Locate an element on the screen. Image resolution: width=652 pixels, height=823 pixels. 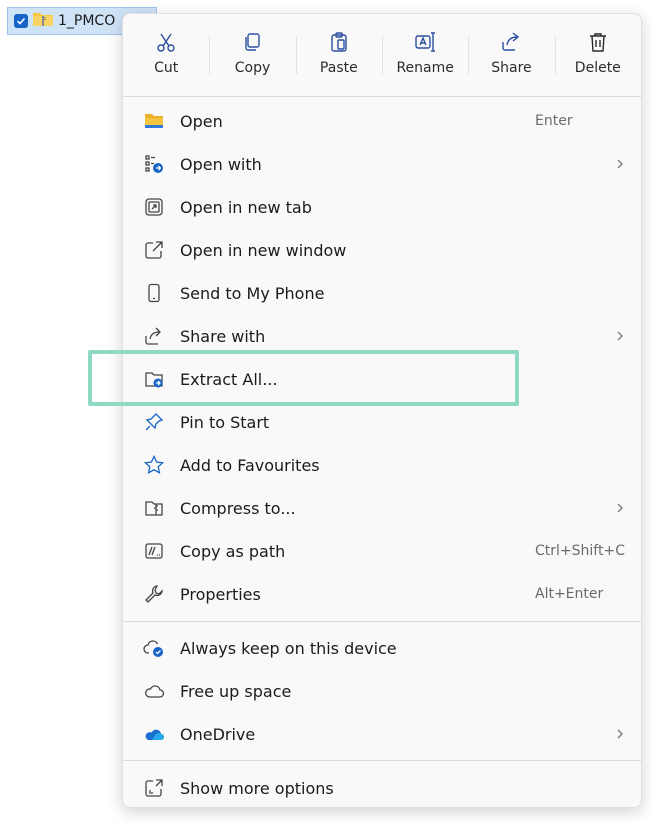
shortcut-text: Enter is located at coordinates (554, 121).